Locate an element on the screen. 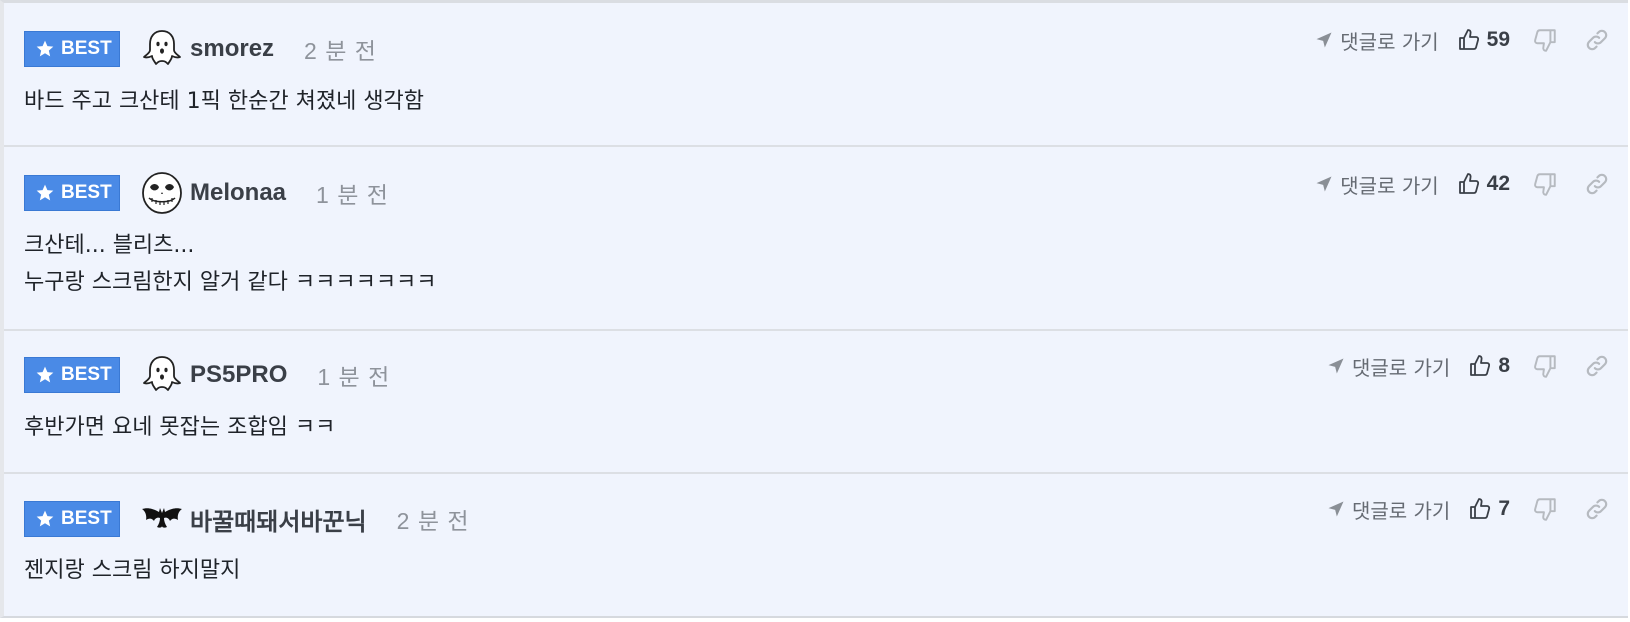 This screenshot has height=622, width=1630. comment-body: 후반가면 요네 못잡는 조합임 ㅋㅋ is located at coordinates (179, 427).